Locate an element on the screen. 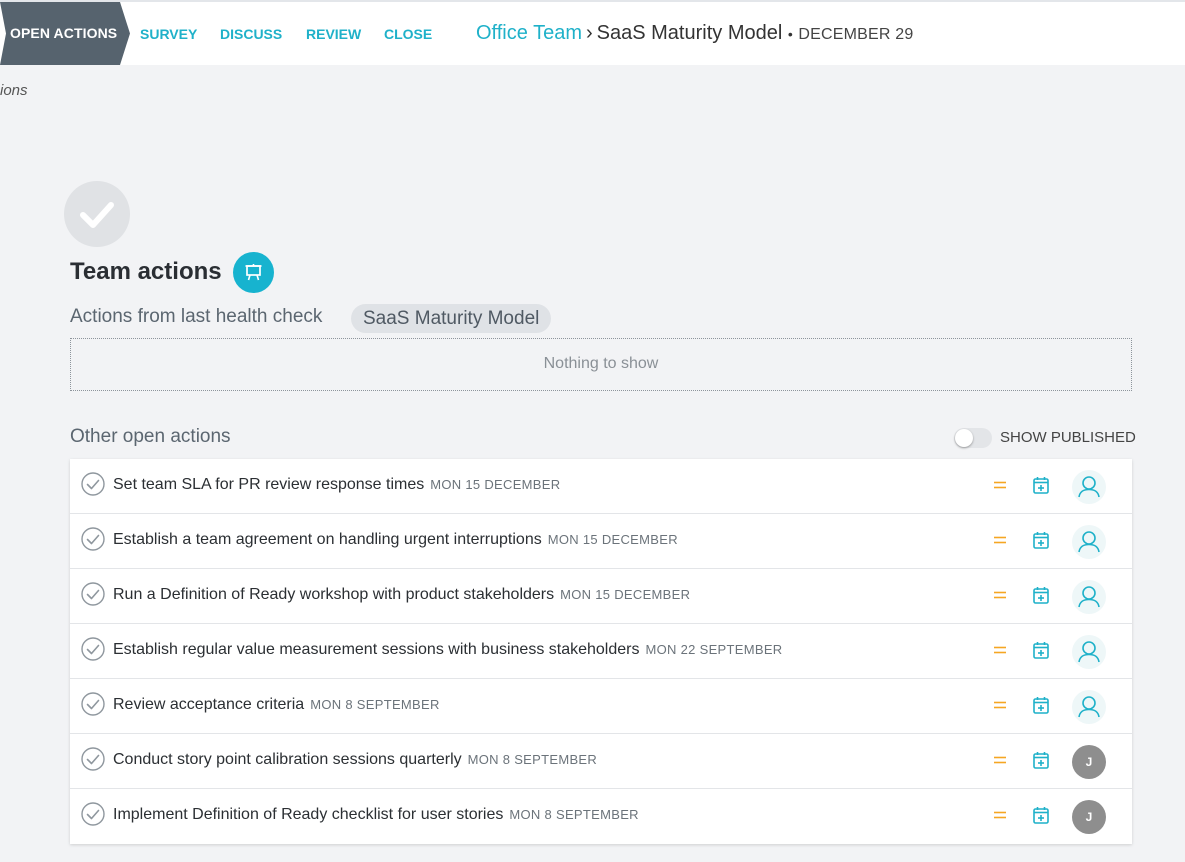  step-survey: SURVEY is located at coordinates (168, 34).